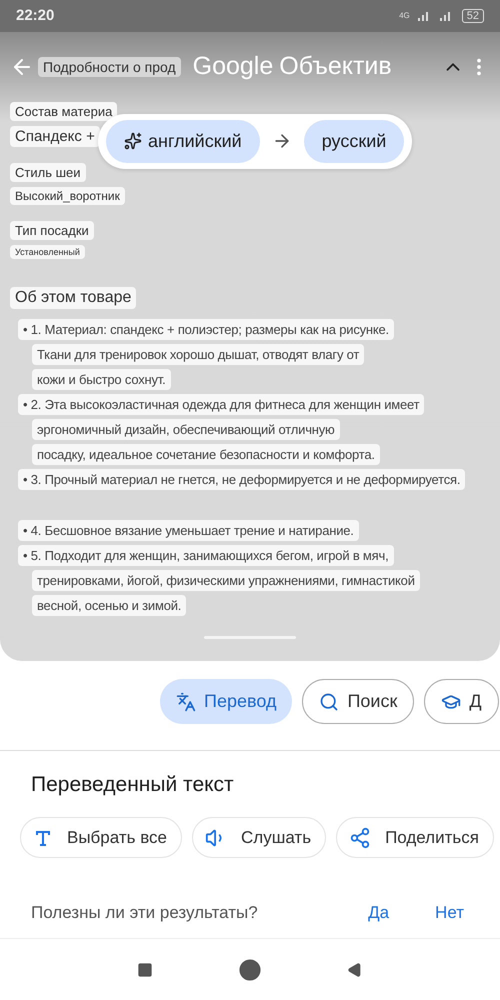 This screenshot has height=1000, width=500. What do you see at coordinates (473, 15) in the screenshot?
I see `battery-level: 52` at bounding box center [473, 15].